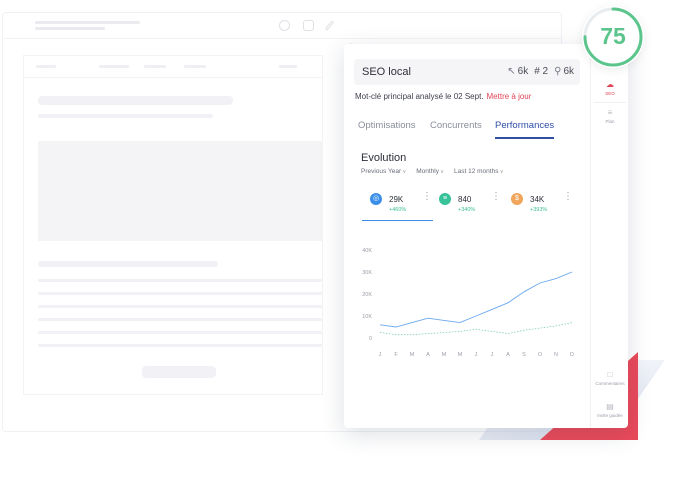 This screenshot has width=678, height=487. What do you see at coordinates (370, 339) in the screenshot?
I see `y-tick-label: 0` at bounding box center [370, 339].